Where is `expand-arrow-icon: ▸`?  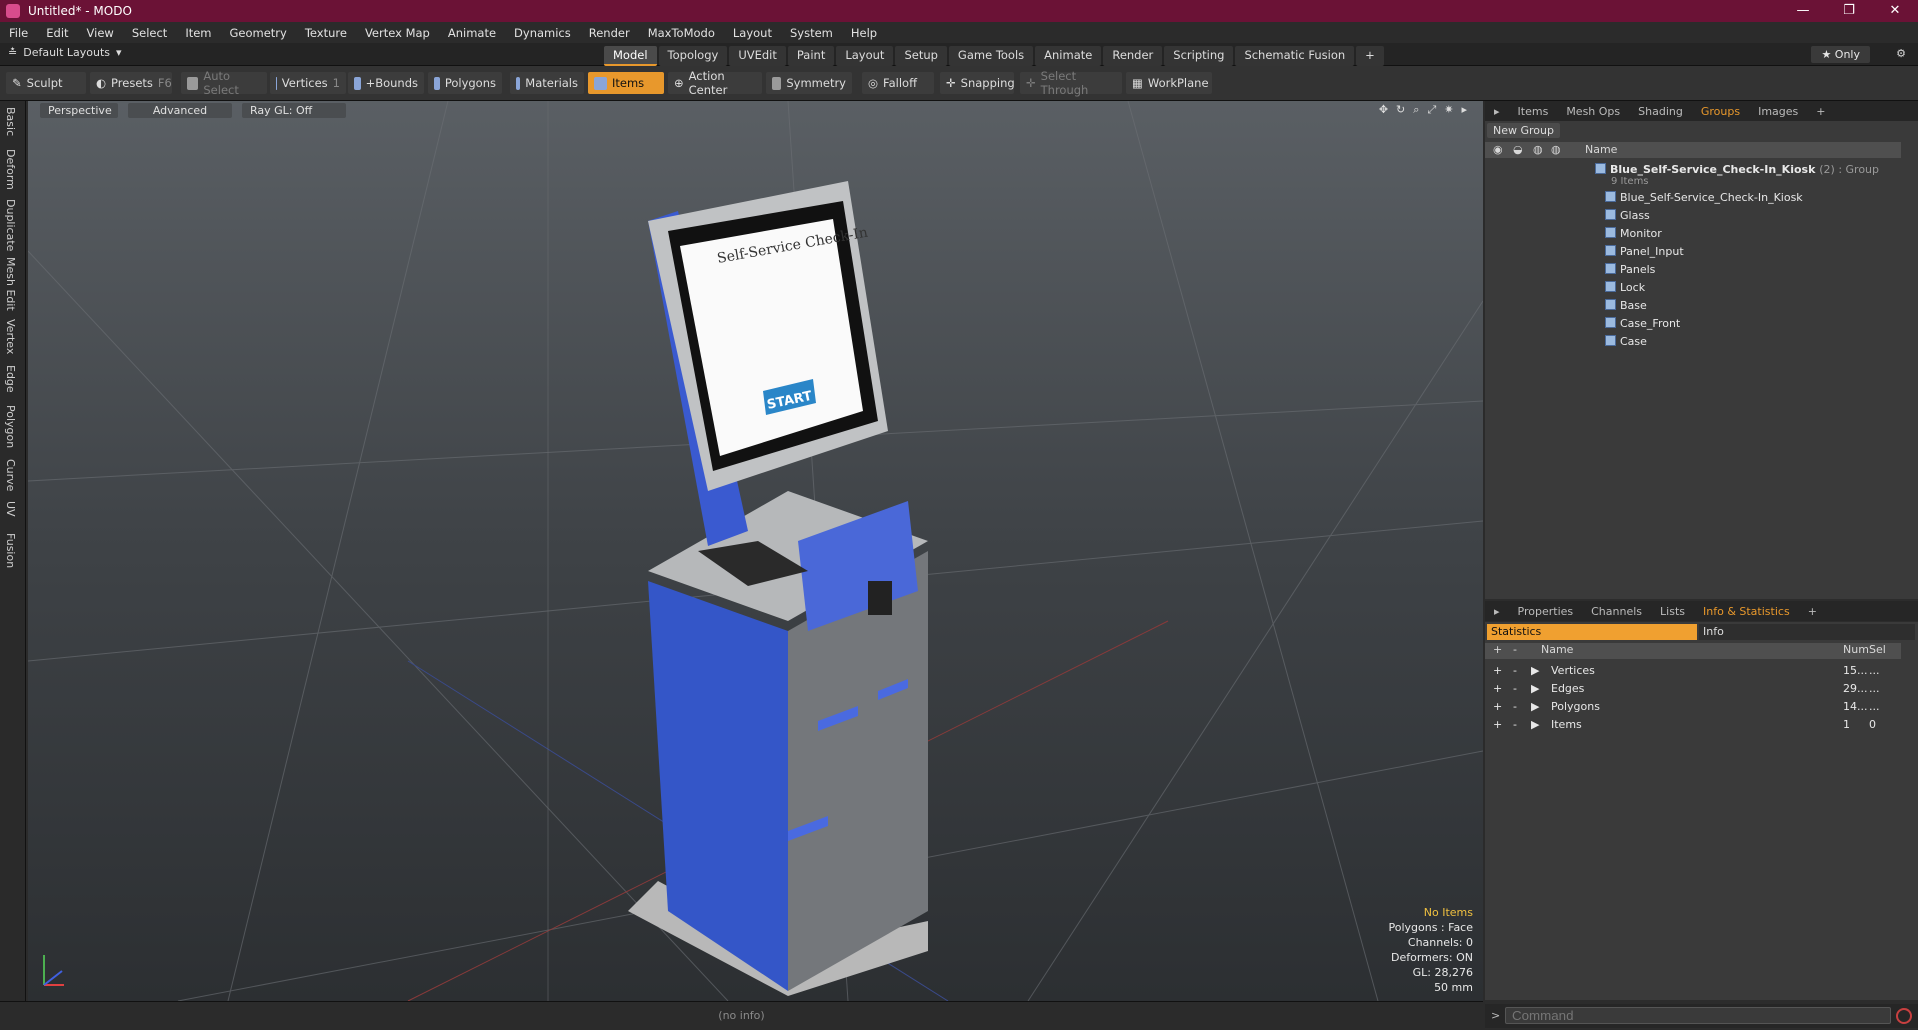
expand-arrow-icon: ▸ is located at coordinates (1464, 110).